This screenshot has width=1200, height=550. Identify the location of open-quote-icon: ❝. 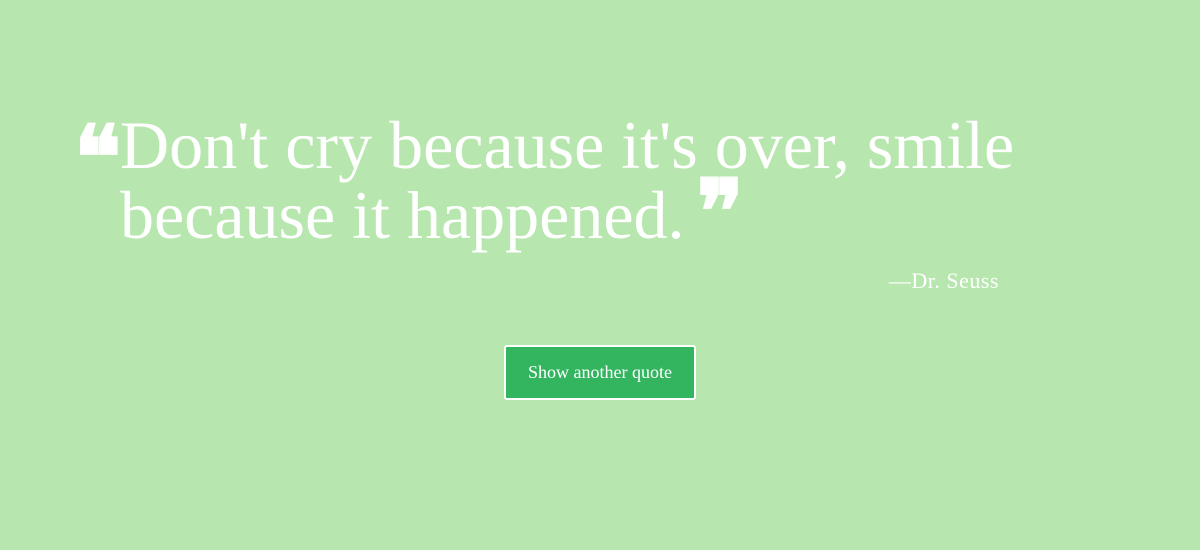
(98, 159).